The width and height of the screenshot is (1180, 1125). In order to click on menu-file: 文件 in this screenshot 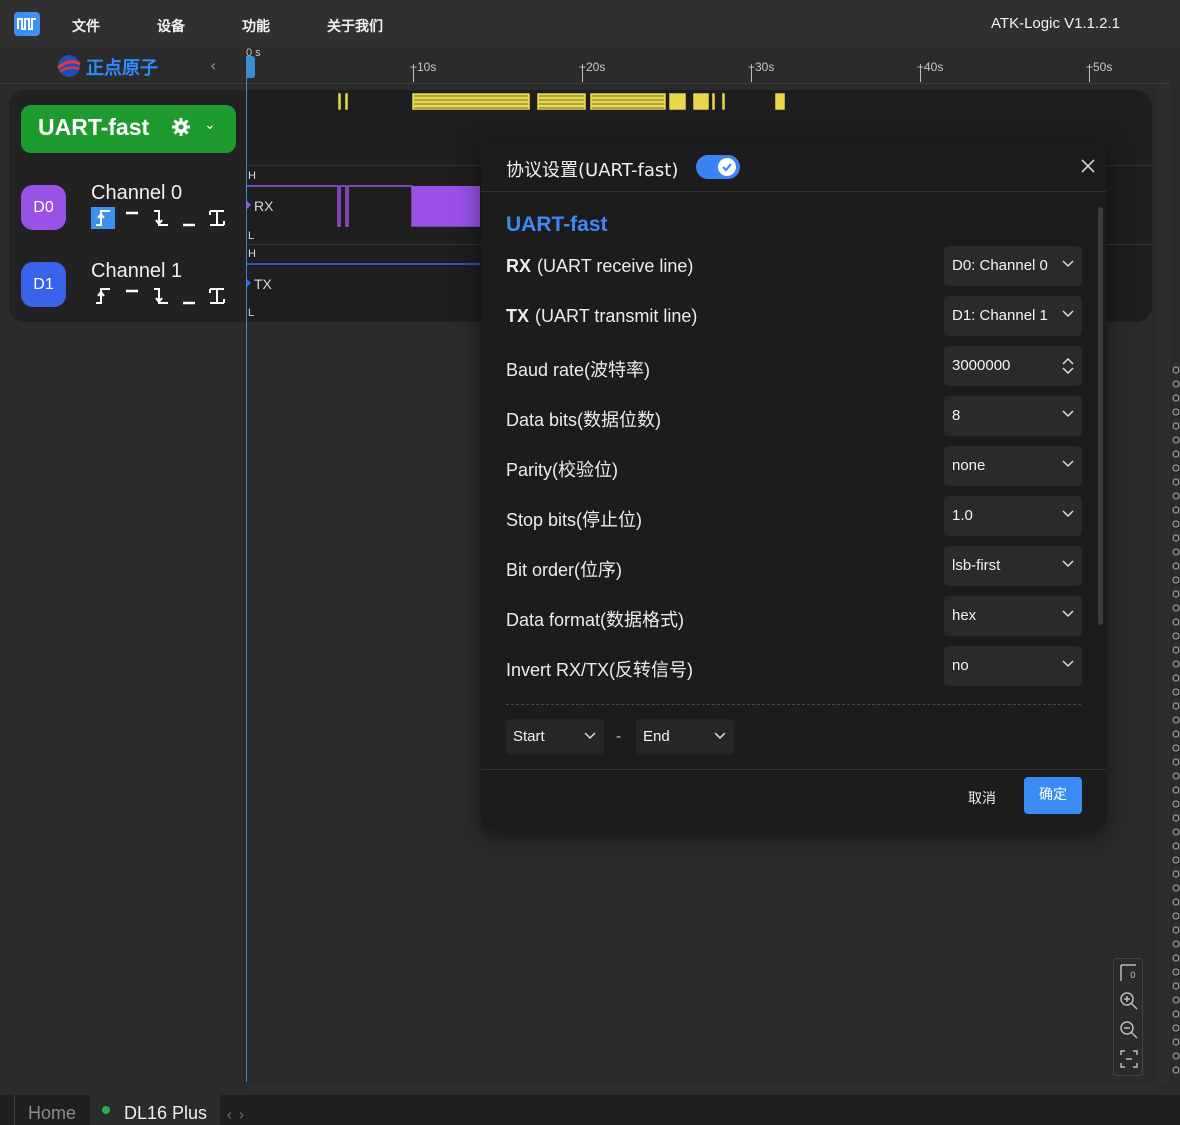, I will do `click(86, 26)`.